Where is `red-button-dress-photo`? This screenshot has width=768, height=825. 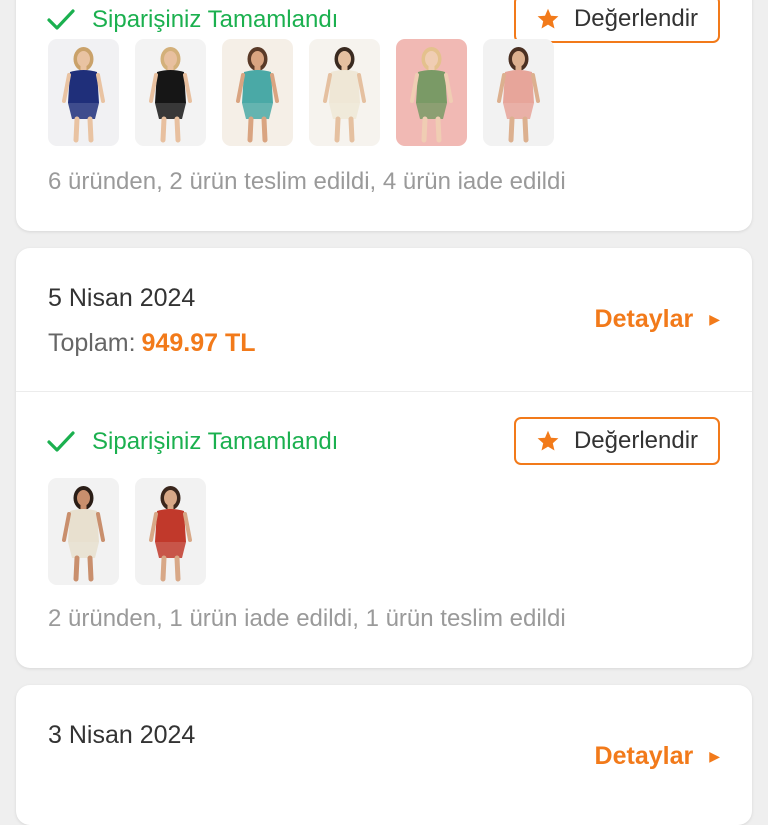
red-button-dress-photo is located at coordinates (170, 534).